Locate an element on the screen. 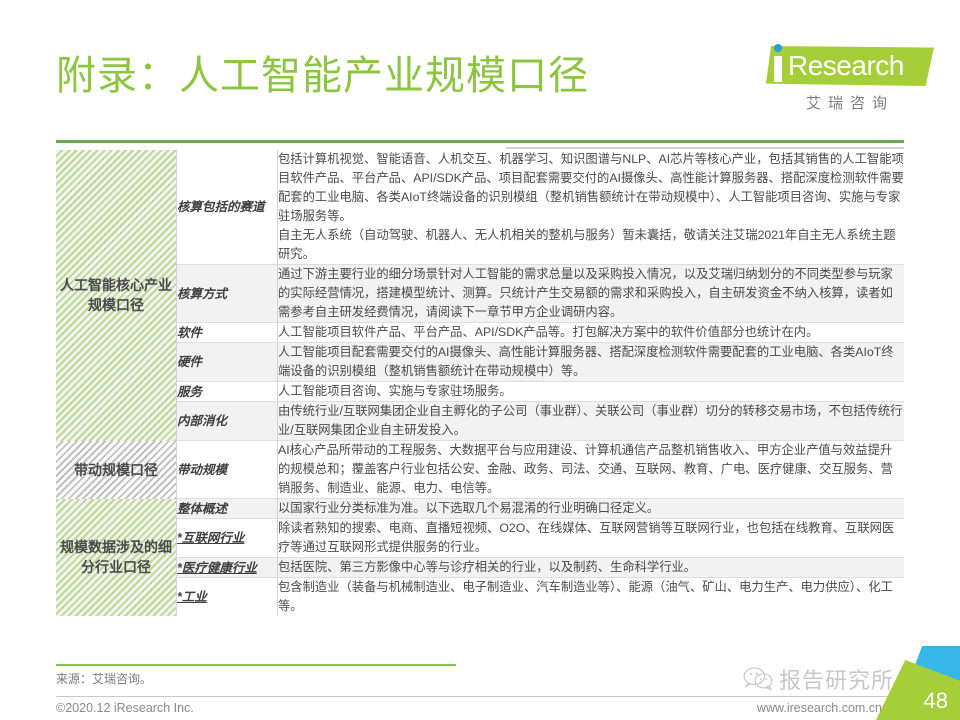  row-label: *互联网行业 is located at coordinates (211, 538).